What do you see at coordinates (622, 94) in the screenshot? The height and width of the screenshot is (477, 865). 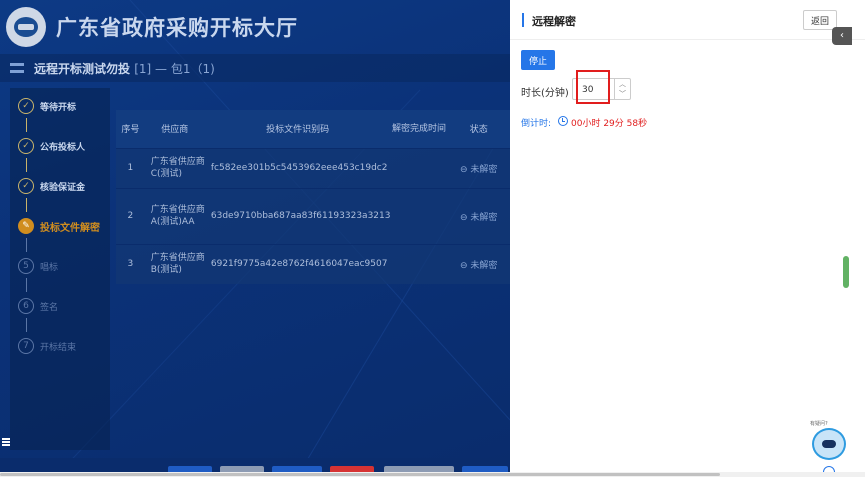 I see `decrement-icon: ﹀` at bounding box center [622, 94].